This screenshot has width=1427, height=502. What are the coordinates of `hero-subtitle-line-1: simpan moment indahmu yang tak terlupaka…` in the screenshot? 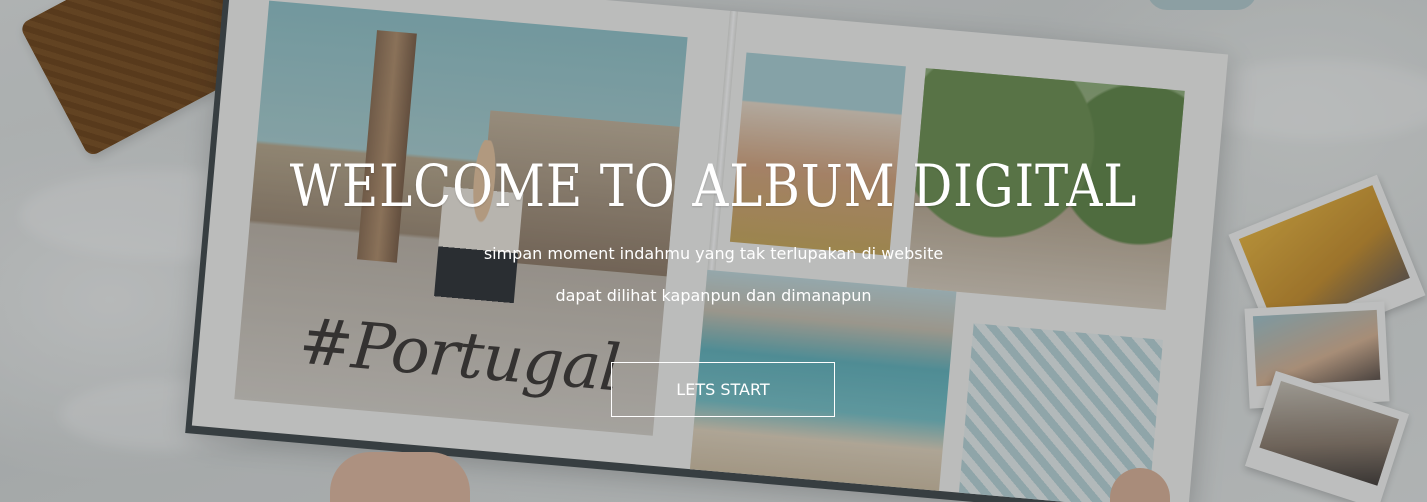 It's located at (713, 253).